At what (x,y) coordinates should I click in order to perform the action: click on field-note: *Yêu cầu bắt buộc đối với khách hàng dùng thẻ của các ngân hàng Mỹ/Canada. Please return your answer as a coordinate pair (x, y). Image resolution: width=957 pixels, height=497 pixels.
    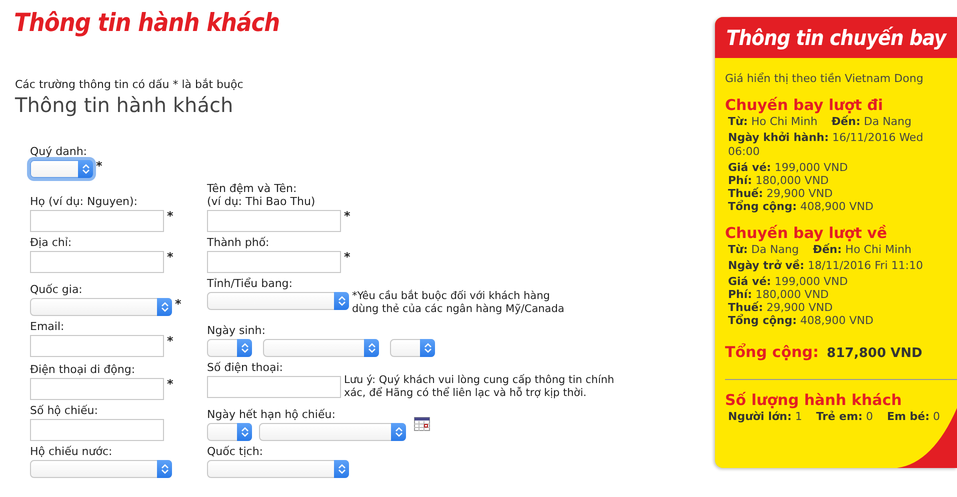
    Looking at the image, I should click on (458, 303).